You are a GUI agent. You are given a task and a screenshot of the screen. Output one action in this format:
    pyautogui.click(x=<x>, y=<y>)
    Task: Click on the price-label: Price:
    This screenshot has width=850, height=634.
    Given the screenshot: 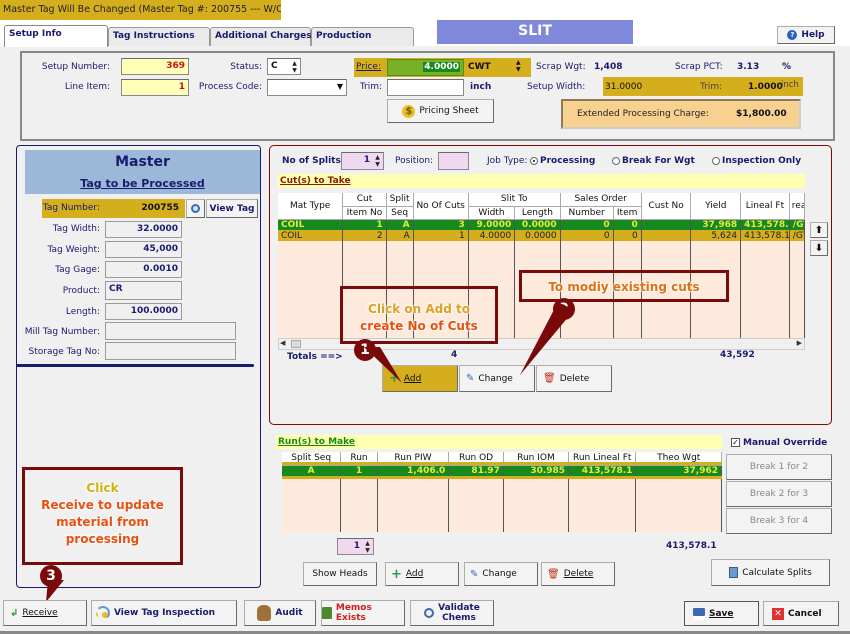 What is the action you would take?
    pyautogui.click(x=368, y=67)
    